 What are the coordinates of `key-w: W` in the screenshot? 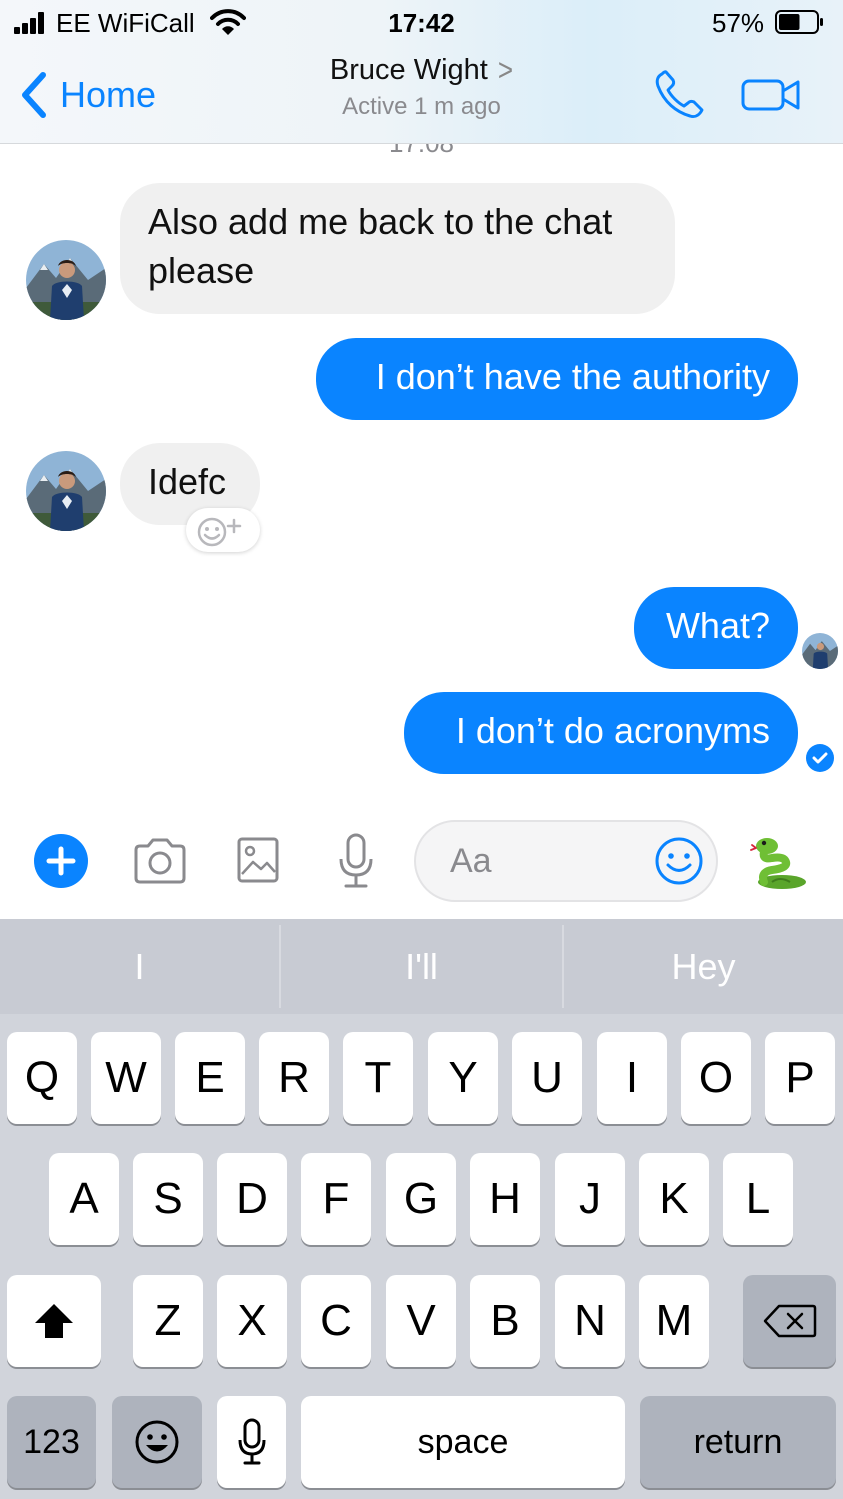 It's located at (126, 1078).